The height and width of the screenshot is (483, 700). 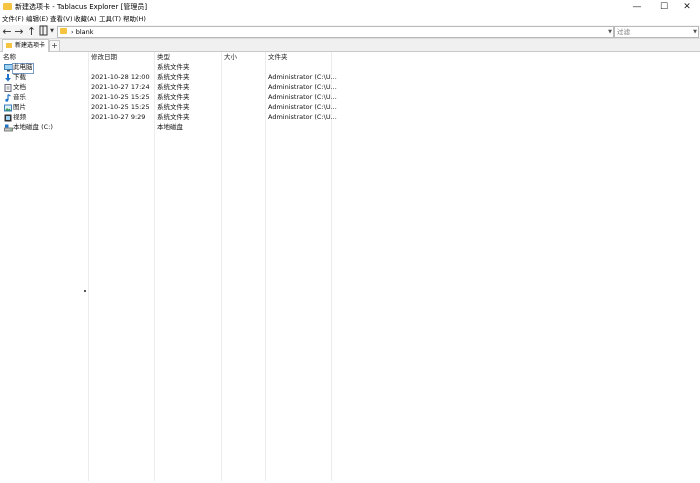 What do you see at coordinates (170, 127) in the screenshot?
I see `item-type: 本地磁盘` at bounding box center [170, 127].